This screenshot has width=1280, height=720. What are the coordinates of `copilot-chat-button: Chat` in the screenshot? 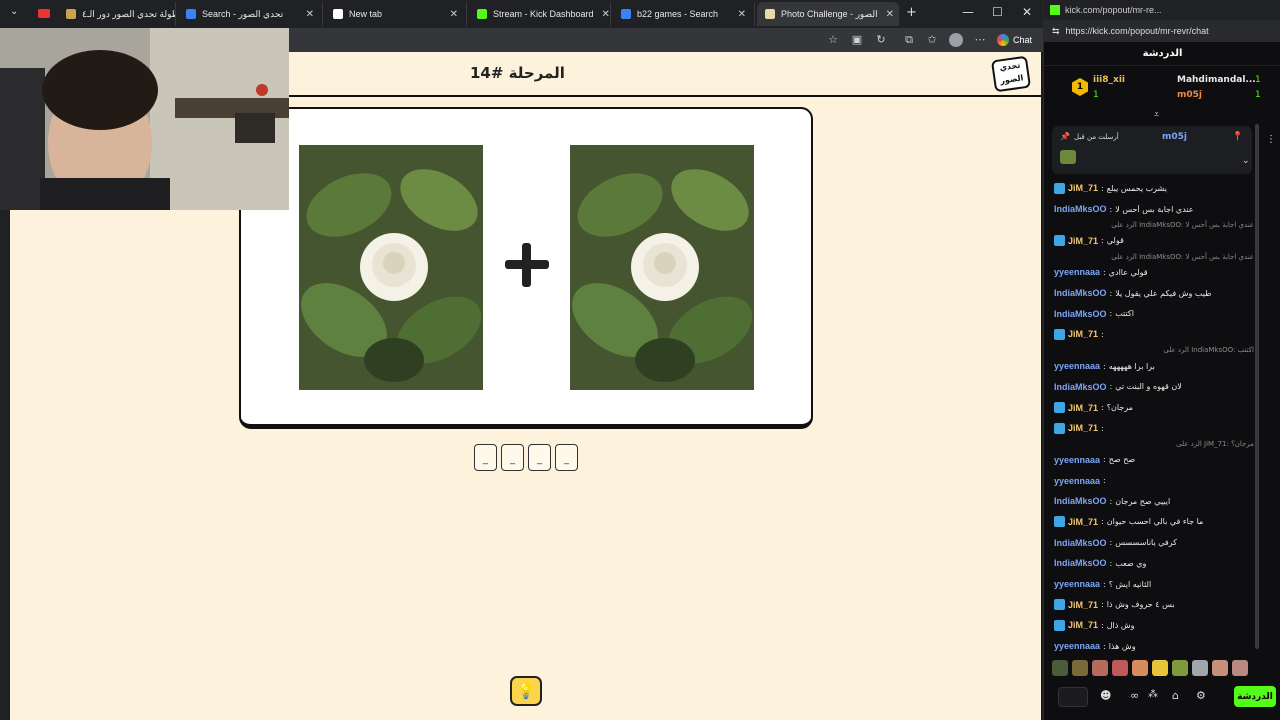 It's located at (1014, 40).